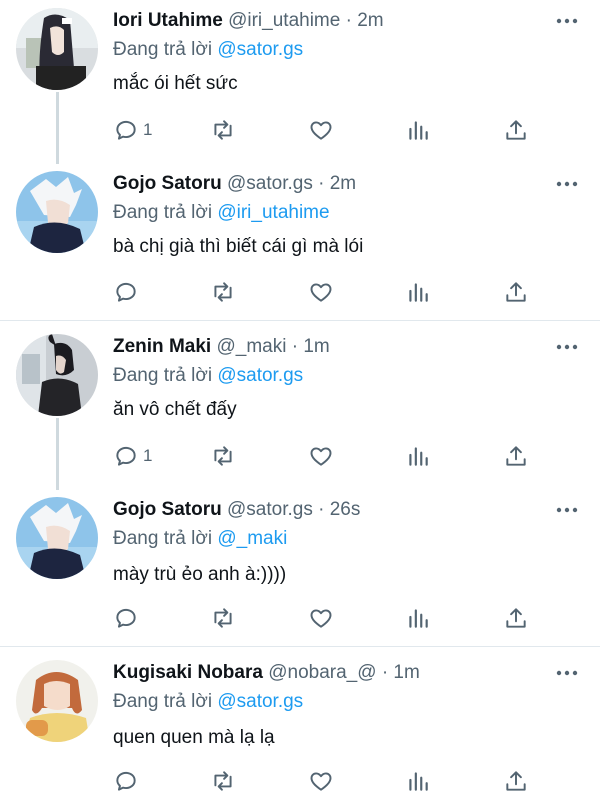  What do you see at coordinates (188, 672) in the screenshot?
I see `author-name: Kugisaki Nobara` at bounding box center [188, 672].